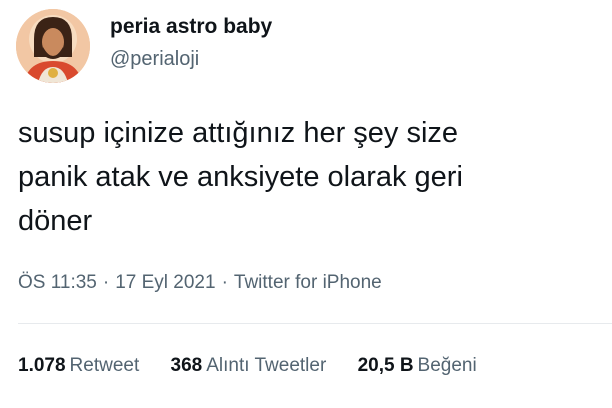 This screenshot has width=612, height=408. I want to click on tweet-meta: ÖS 11:35 · 17 Eyl 2021 · Twitter for iPhone, so click(200, 283).